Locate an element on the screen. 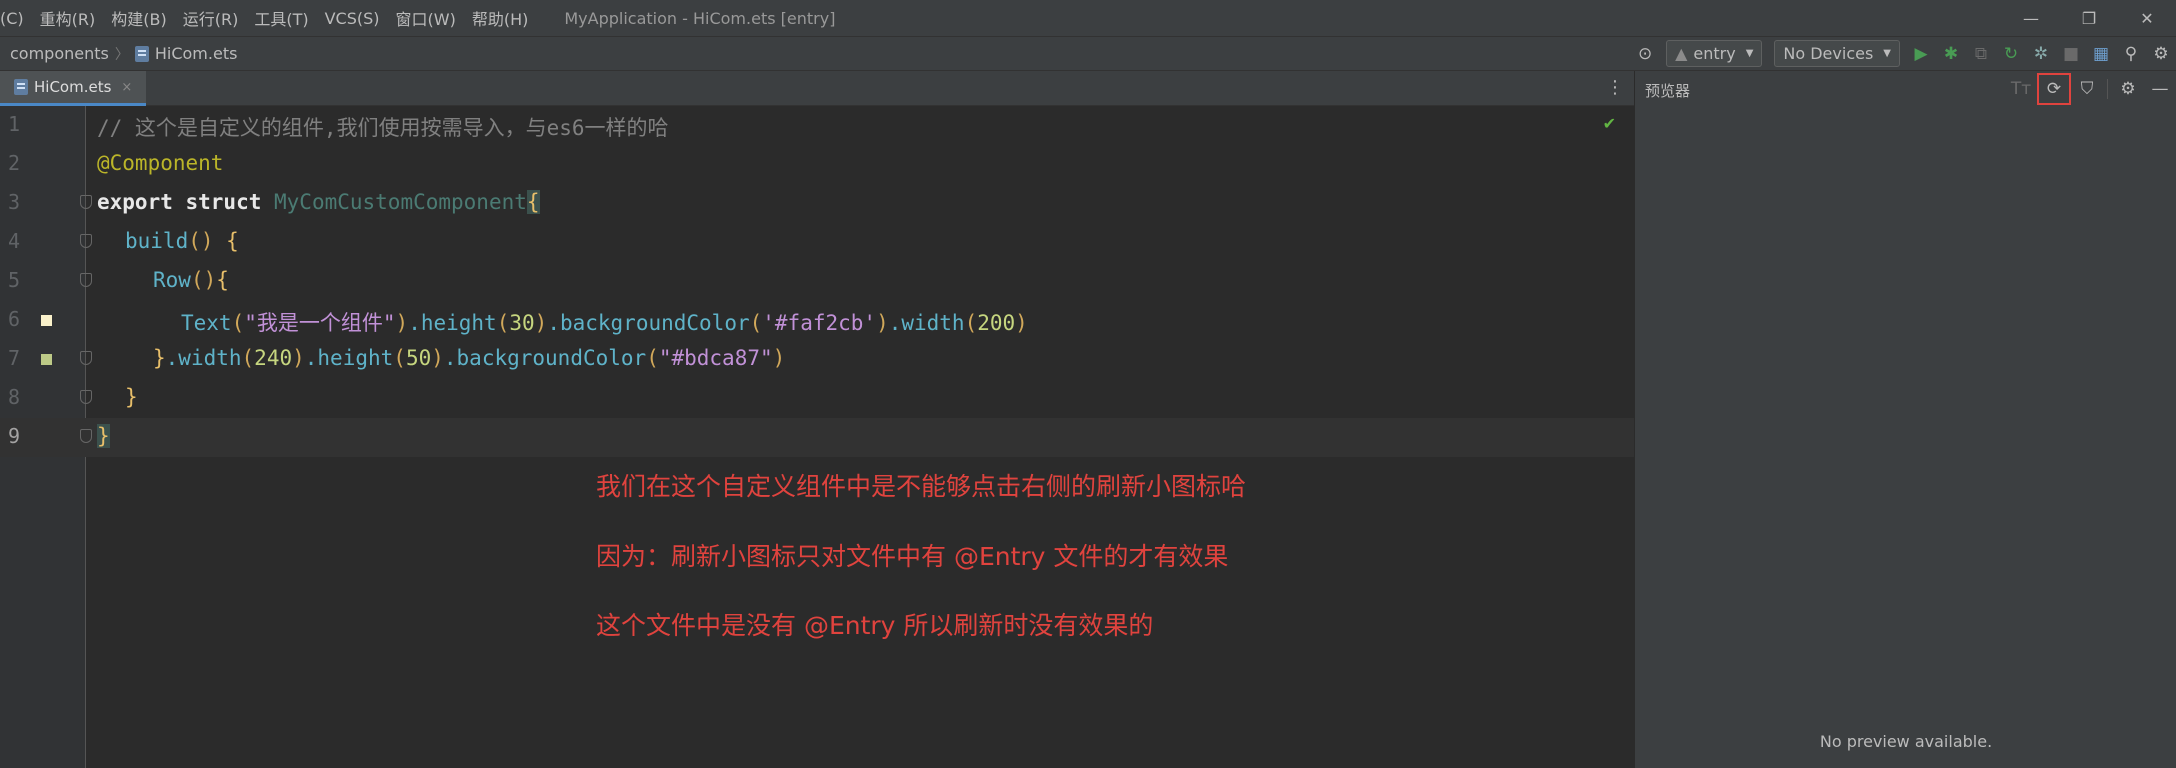 The width and height of the screenshot is (2176, 768). menu-item-build: 构建(B) is located at coordinates (138, 18).